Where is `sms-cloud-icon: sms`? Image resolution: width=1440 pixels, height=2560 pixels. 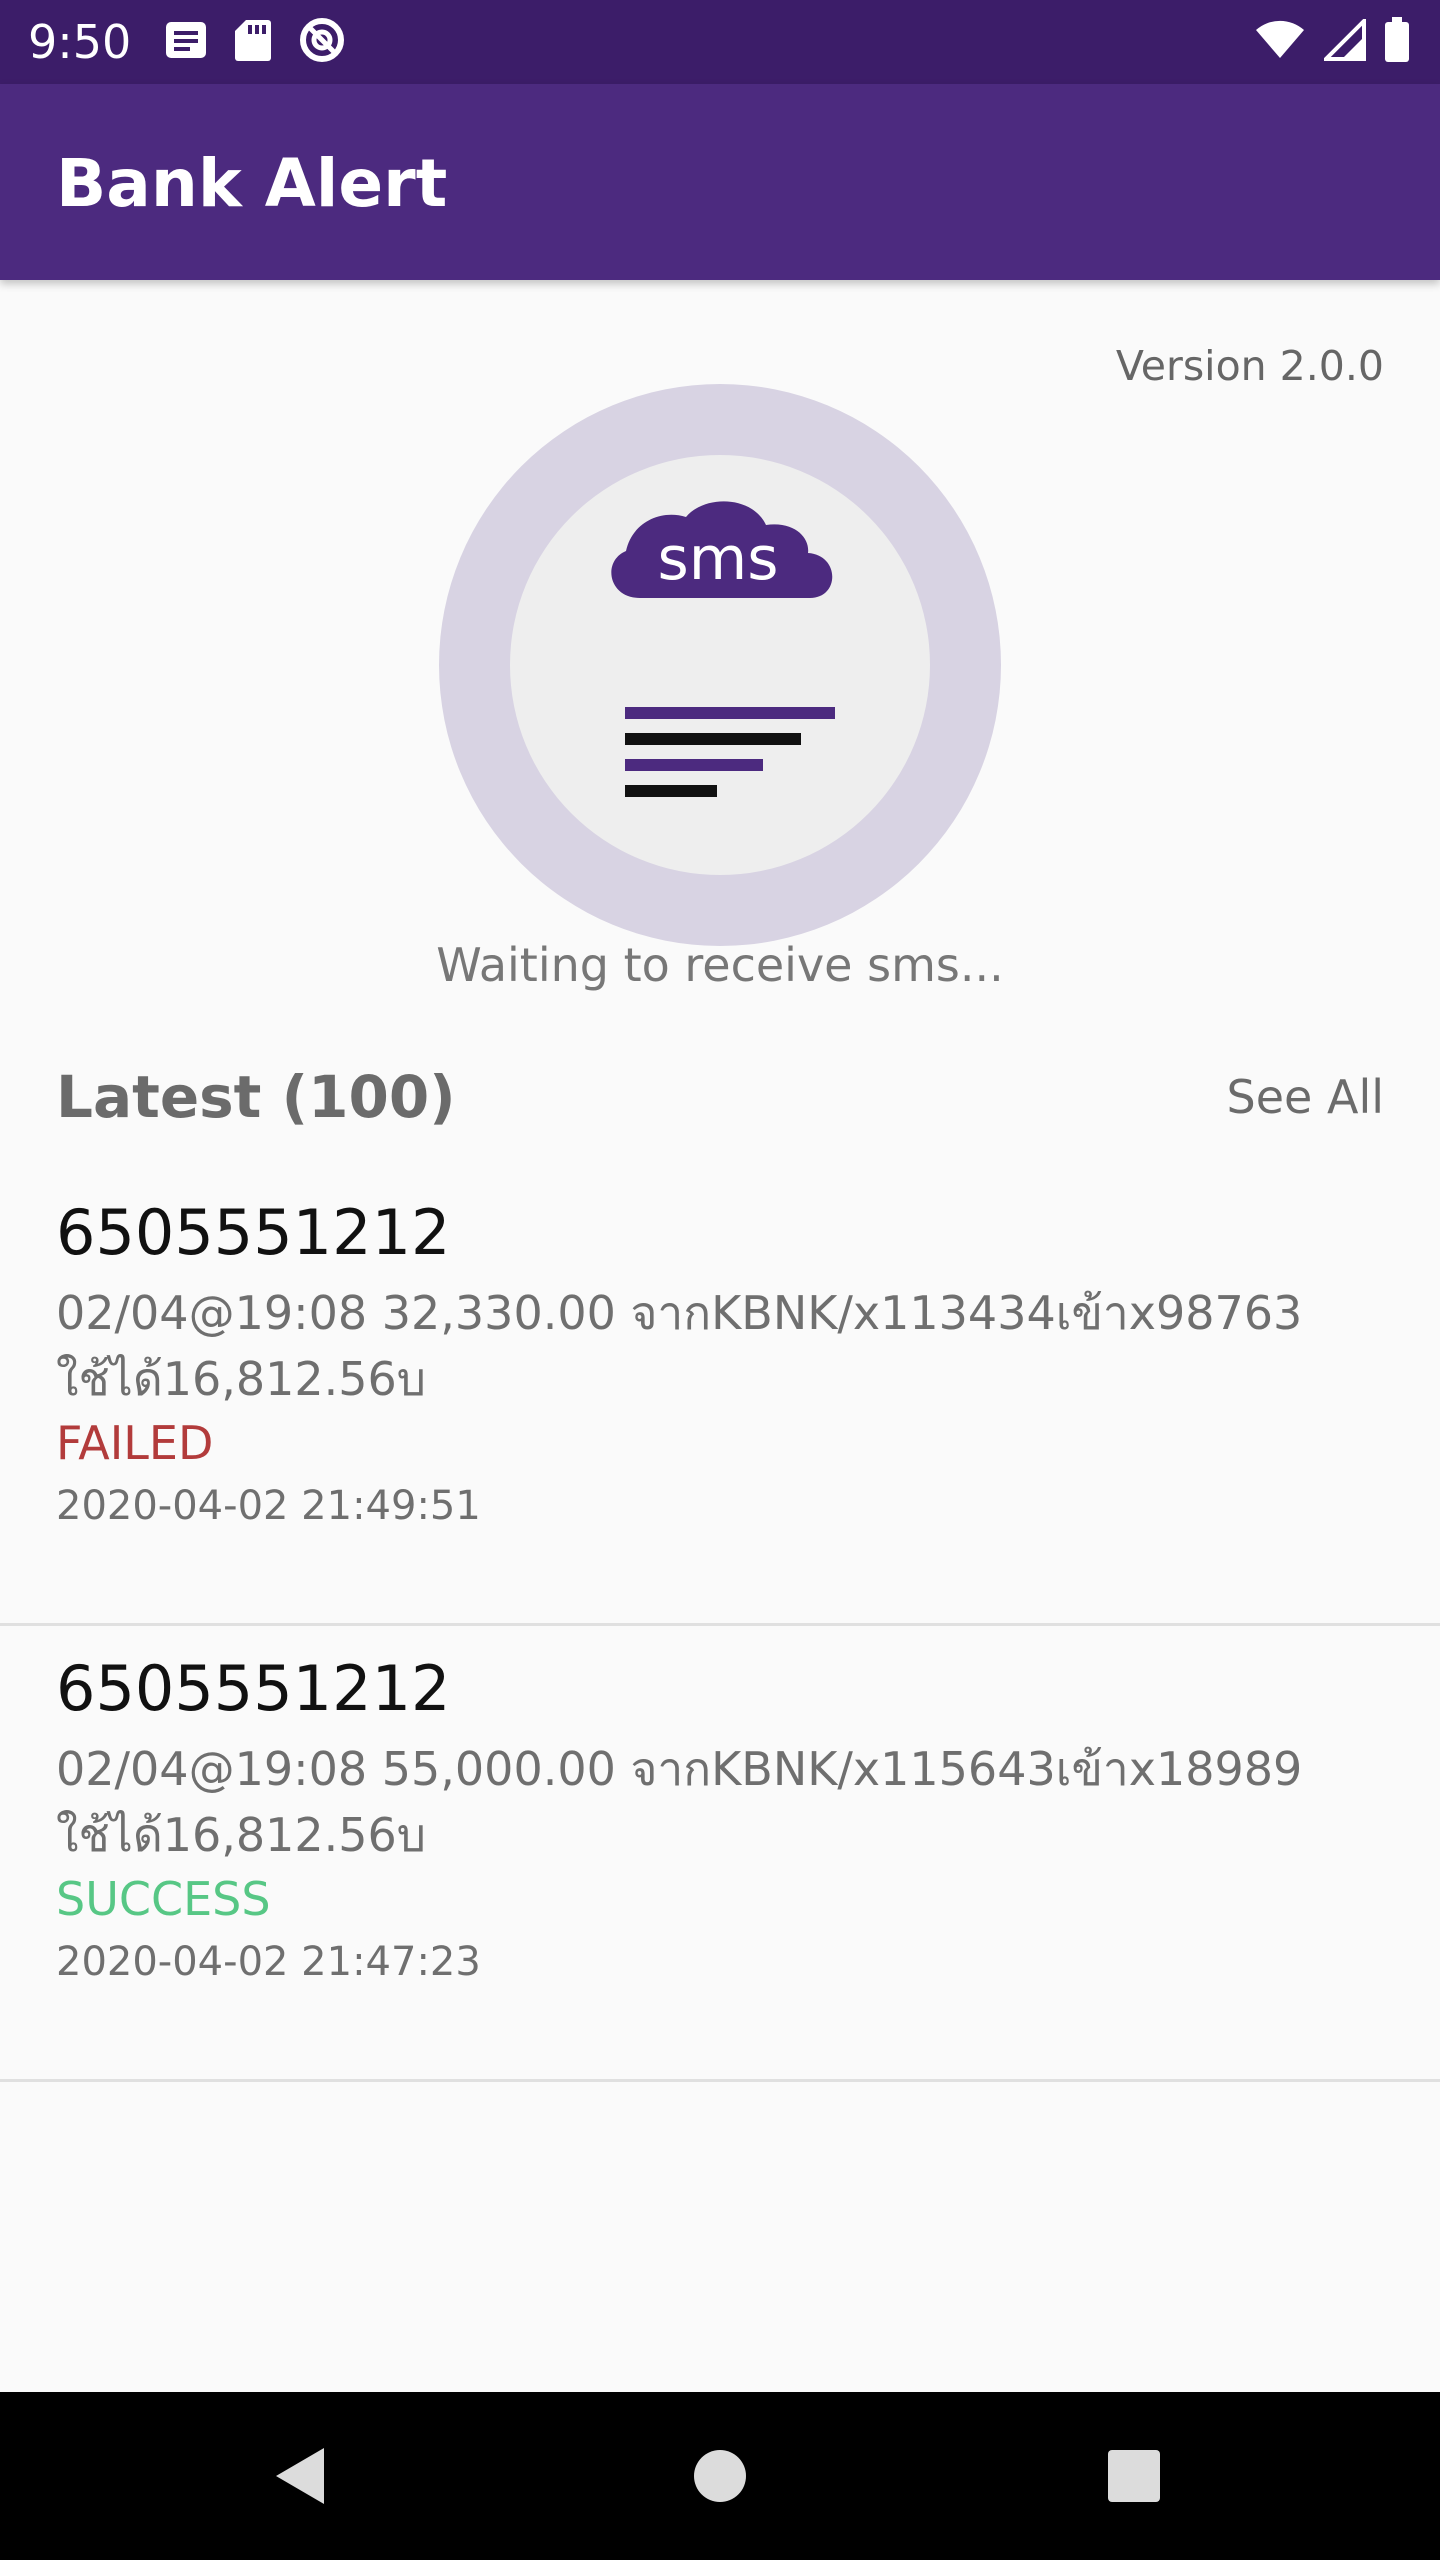
sms-cloud-icon: sms is located at coordinates (723, 649).